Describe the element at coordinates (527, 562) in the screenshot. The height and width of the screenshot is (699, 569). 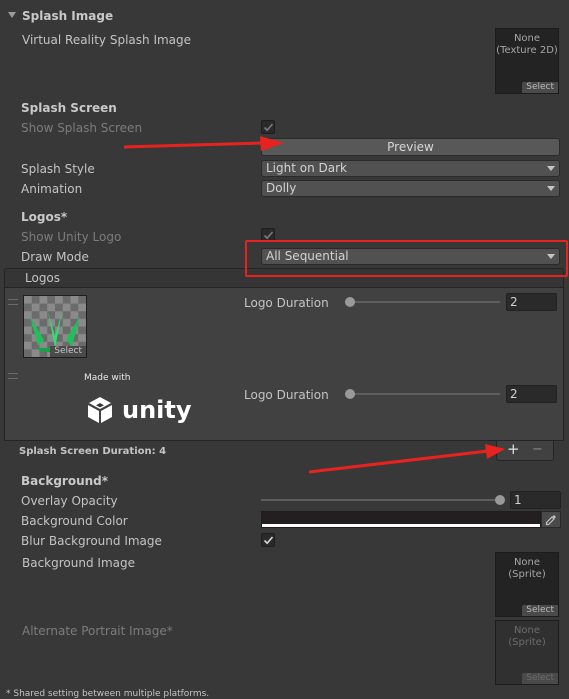
I see `bg-slot-none-text: None` at that location.